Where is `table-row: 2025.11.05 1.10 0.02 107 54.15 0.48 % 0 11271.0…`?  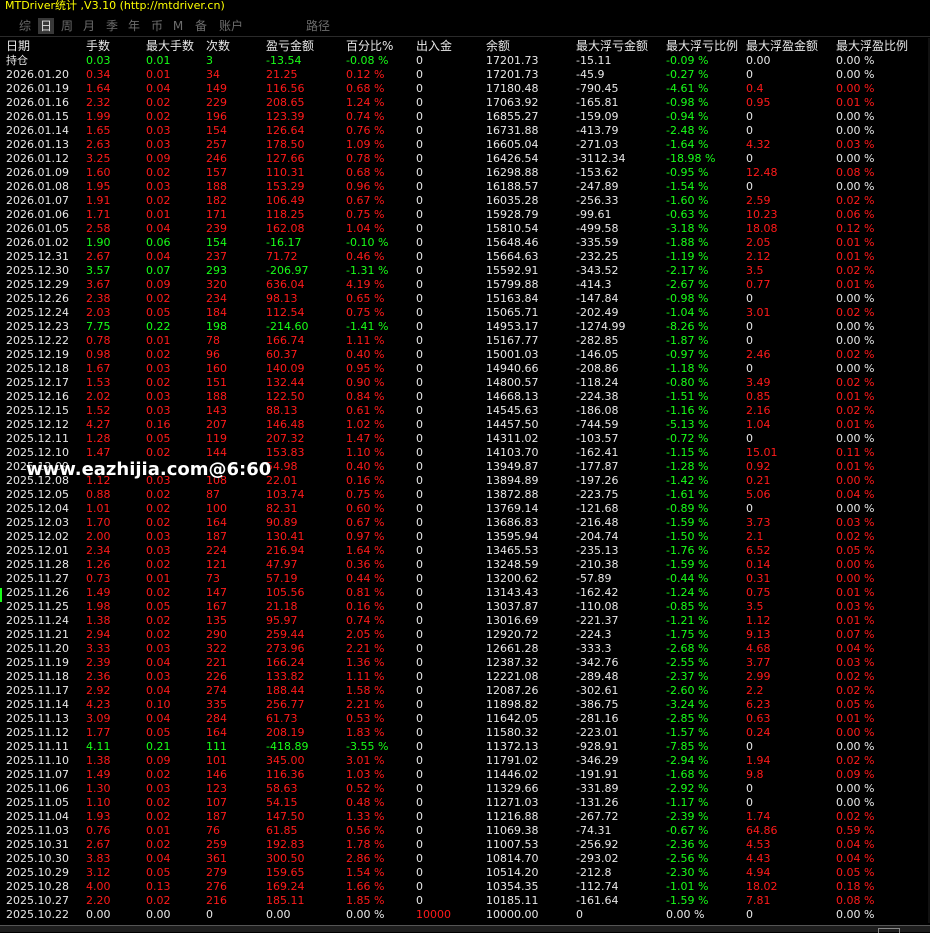 table-row: 2025.11.05 1.10 0.02 107 54.15 0.48 % 0 11271.0… is located at coordinates (465, 803).